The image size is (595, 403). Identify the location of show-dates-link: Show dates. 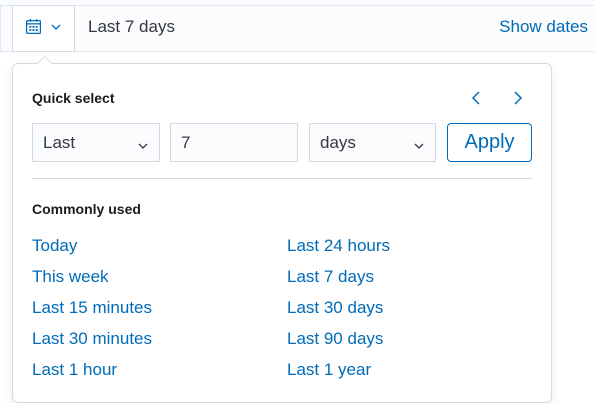
(543, 27).